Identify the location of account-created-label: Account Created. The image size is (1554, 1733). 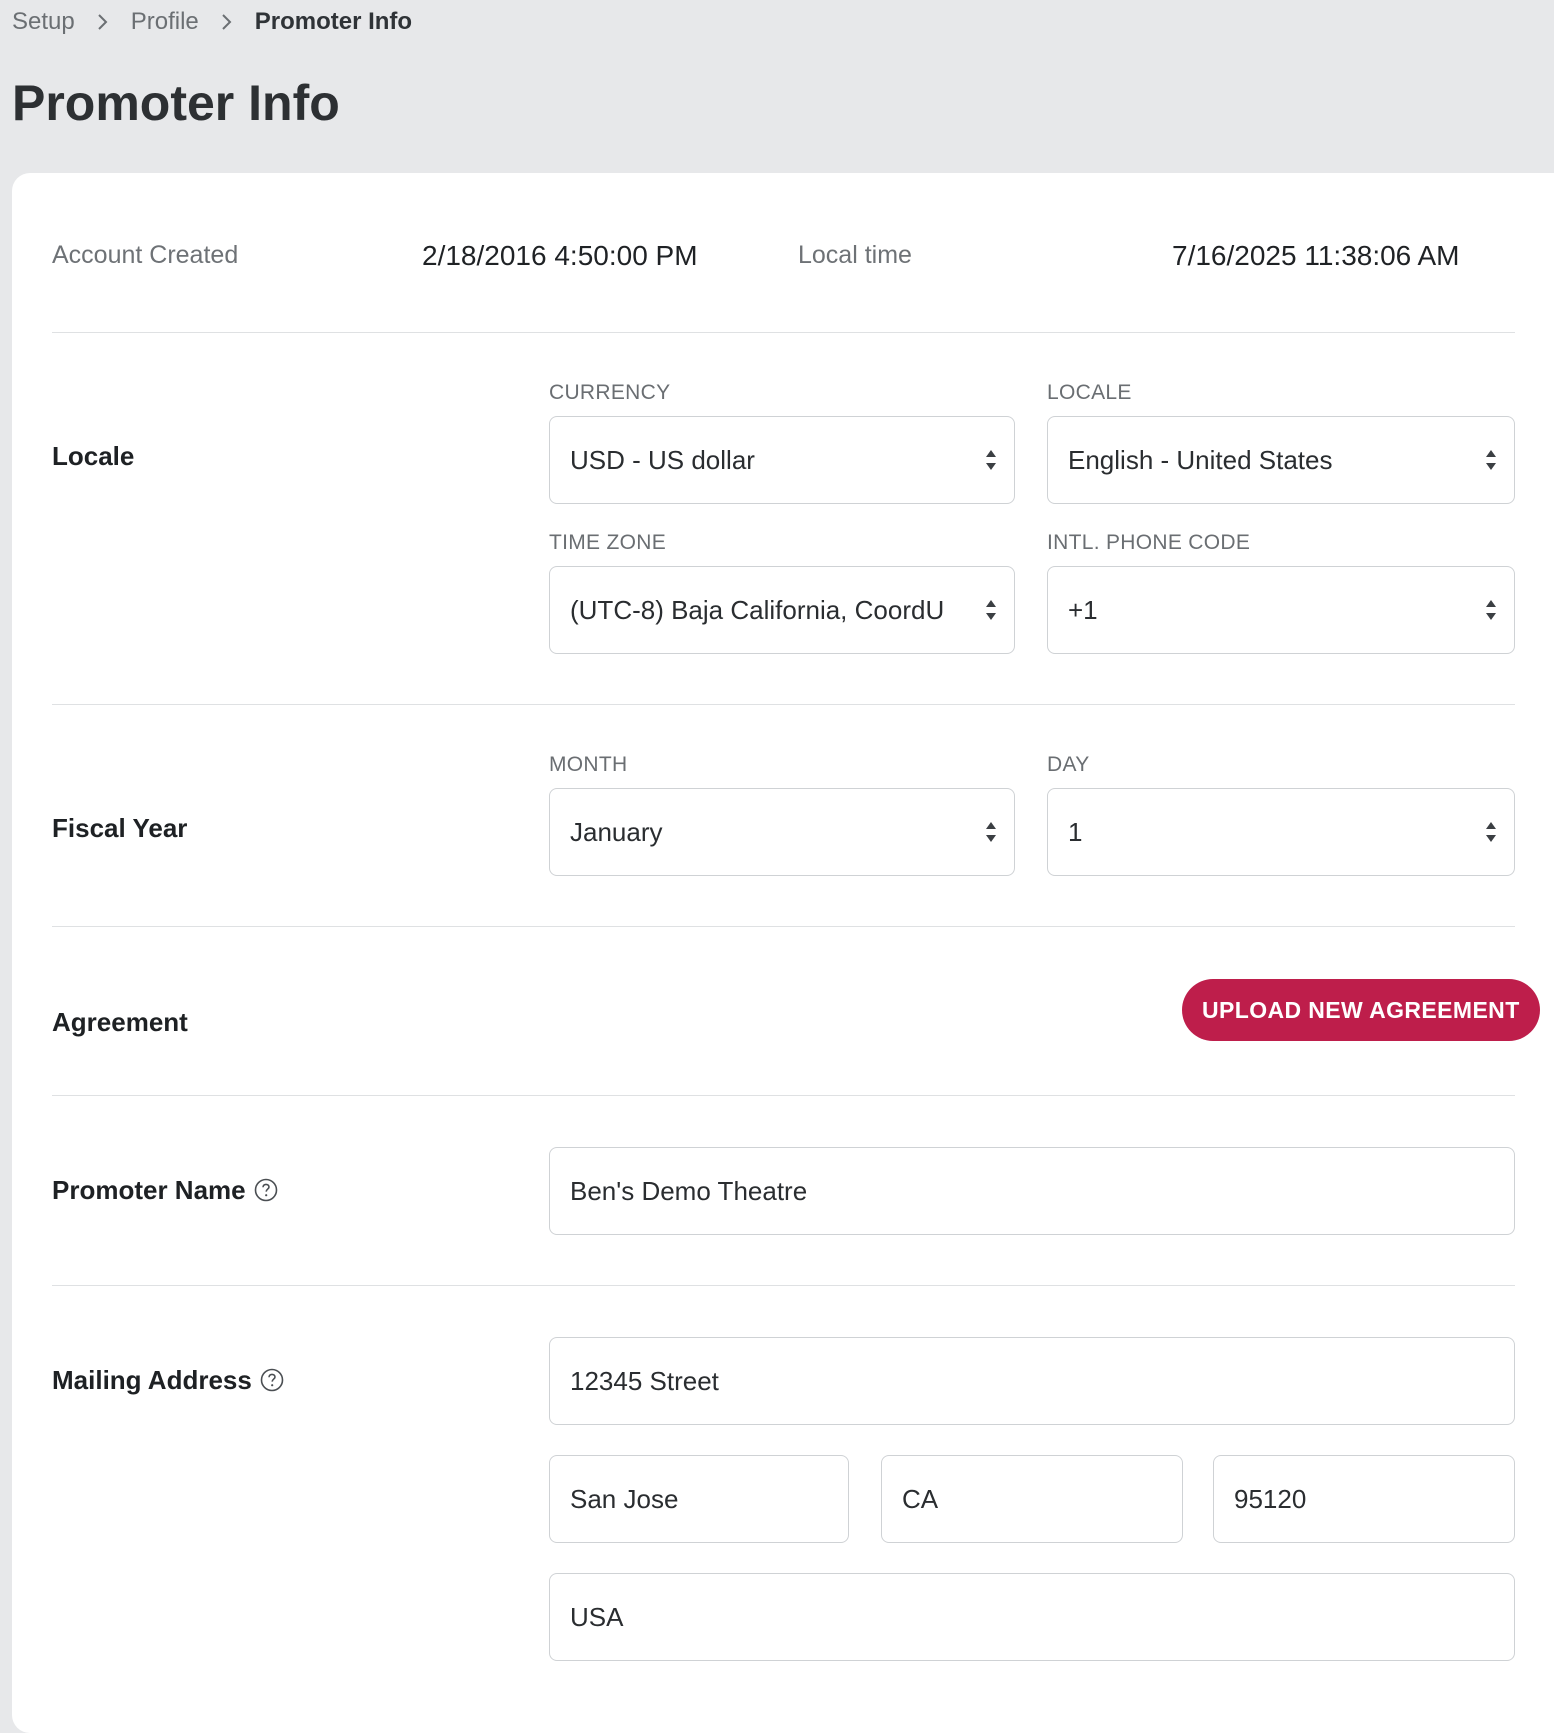
(145, 255).